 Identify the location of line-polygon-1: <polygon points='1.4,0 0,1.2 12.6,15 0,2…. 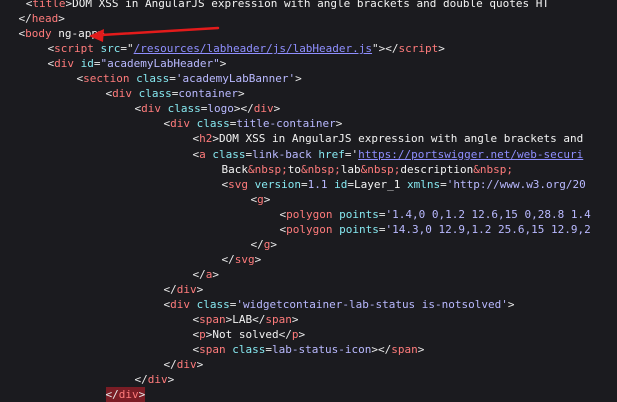
(435, 214).